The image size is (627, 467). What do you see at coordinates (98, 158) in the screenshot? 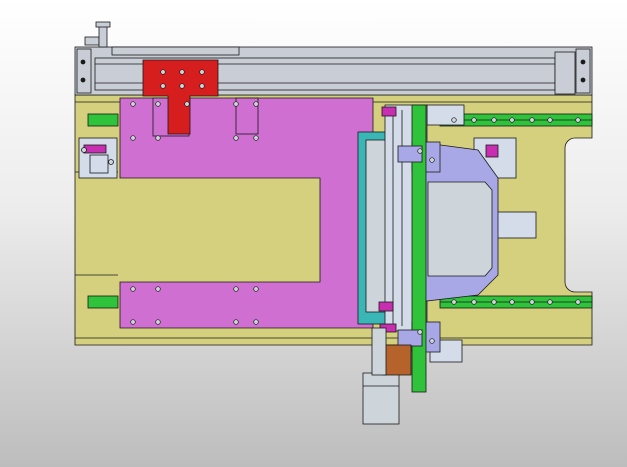
I see `left-sensor-bracket` at bounding box center [98, 158].